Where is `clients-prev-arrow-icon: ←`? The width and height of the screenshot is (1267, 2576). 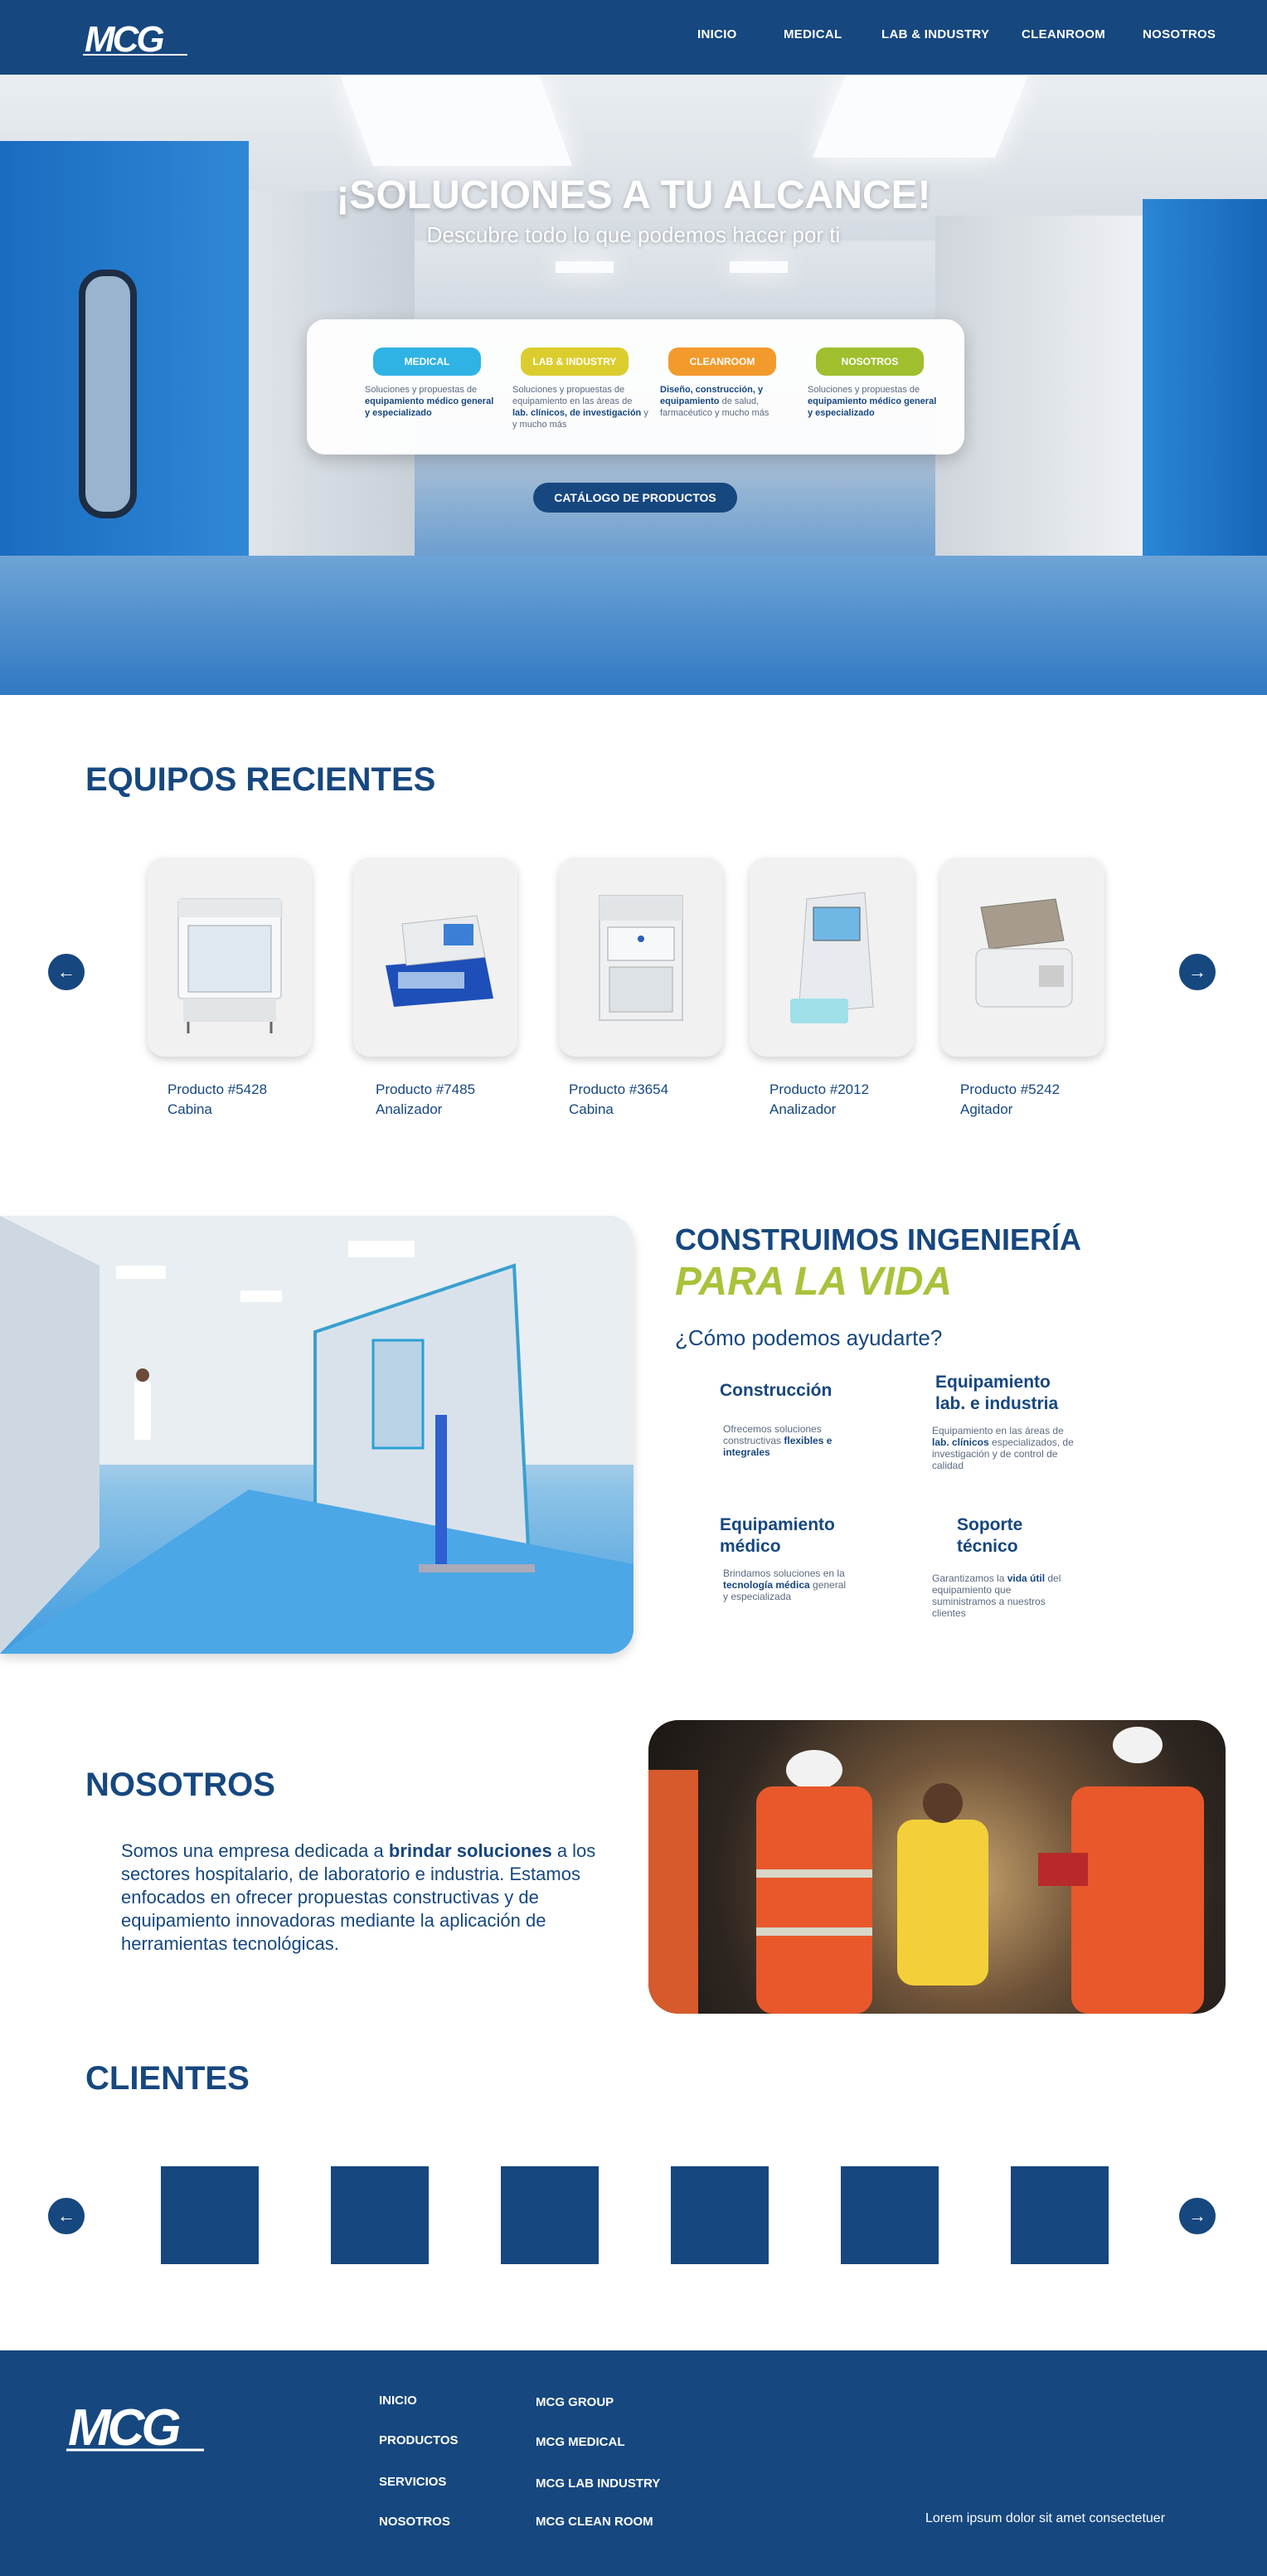 clients-prev-arrow-icon: ← is located at coordinates (67, 2216).